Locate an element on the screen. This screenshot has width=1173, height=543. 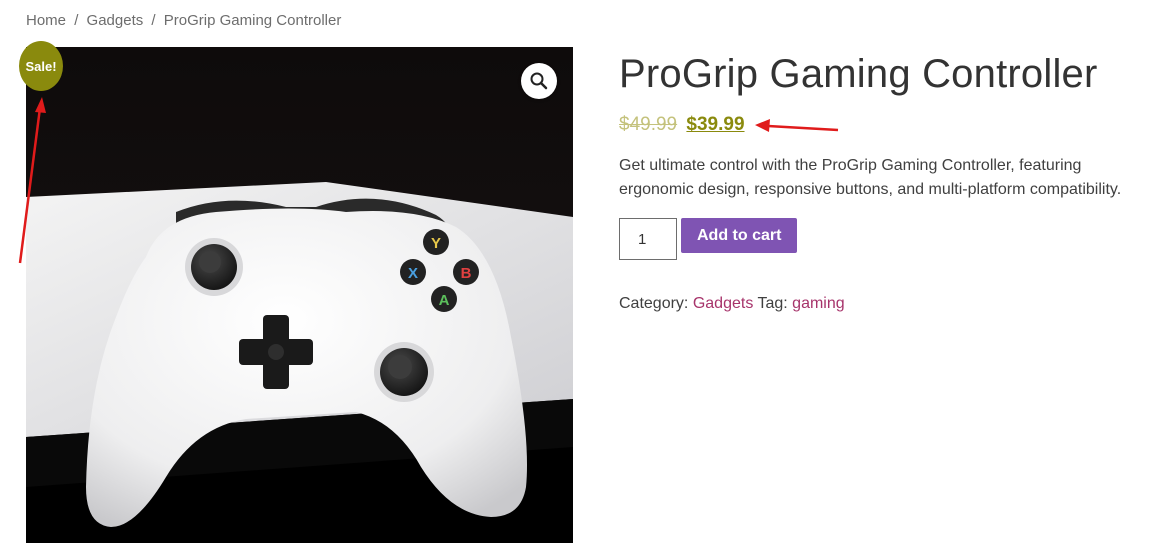
breadcrumb-home-link: Home is located at coordinates (46, 20).